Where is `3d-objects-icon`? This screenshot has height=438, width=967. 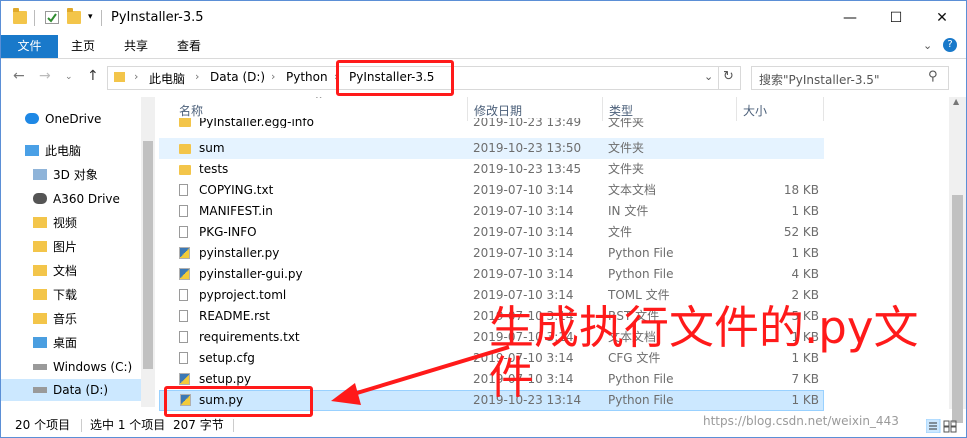 3d-objects-icon is located at coordinates (40, 174).